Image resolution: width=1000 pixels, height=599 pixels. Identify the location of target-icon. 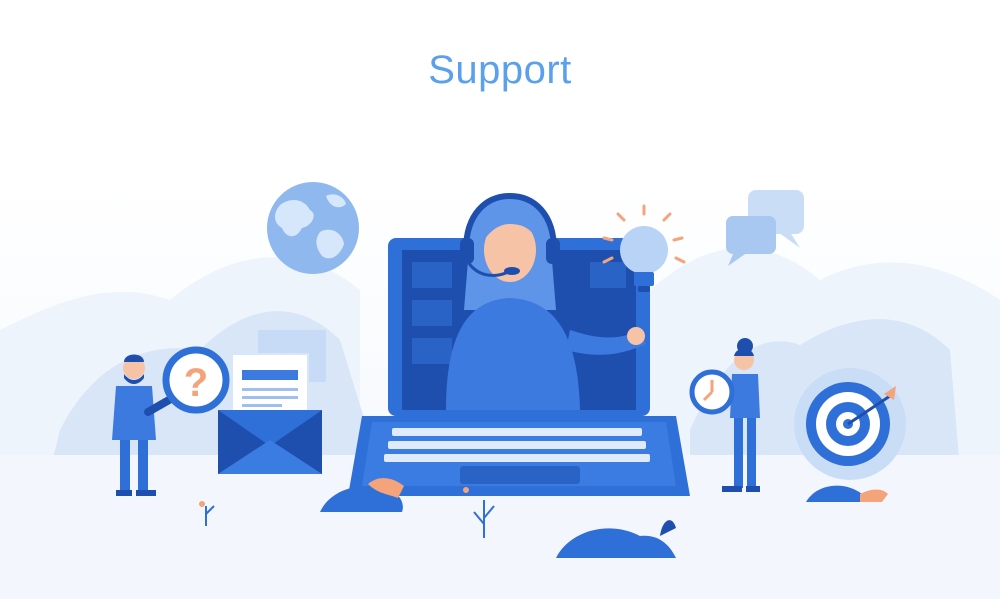
(850, 424).